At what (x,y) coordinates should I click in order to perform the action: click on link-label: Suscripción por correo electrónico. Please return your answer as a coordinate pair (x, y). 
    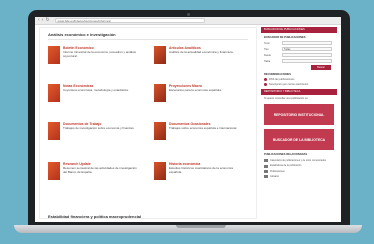
    Looking at the image, I should click on (288, 84).